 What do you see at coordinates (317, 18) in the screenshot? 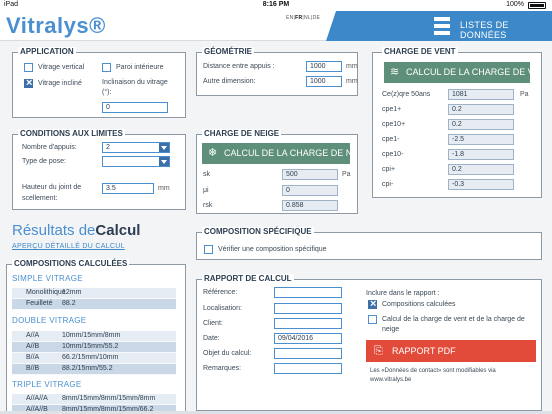
I see `lang-de: DE` at bounding box center [317, 18].